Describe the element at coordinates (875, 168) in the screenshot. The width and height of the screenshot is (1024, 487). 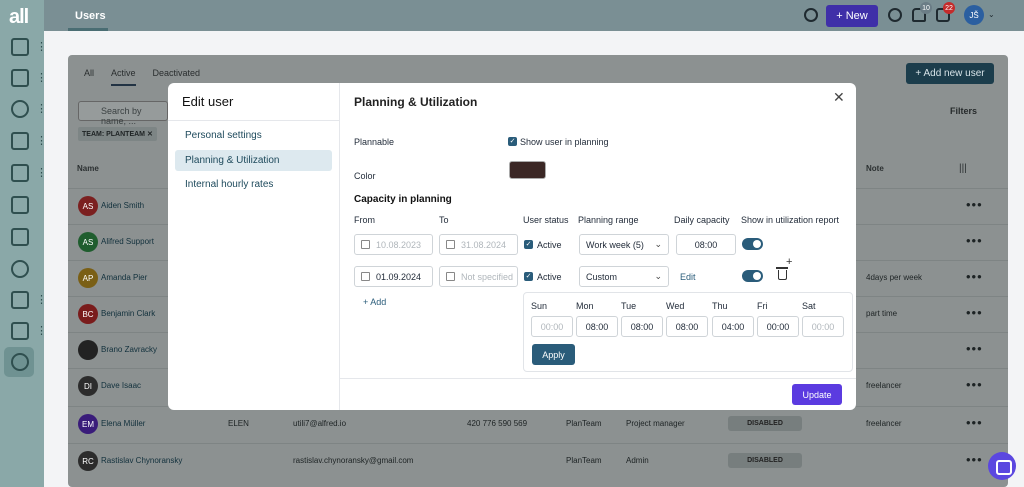
I see `column-header-note: Note` at that location.